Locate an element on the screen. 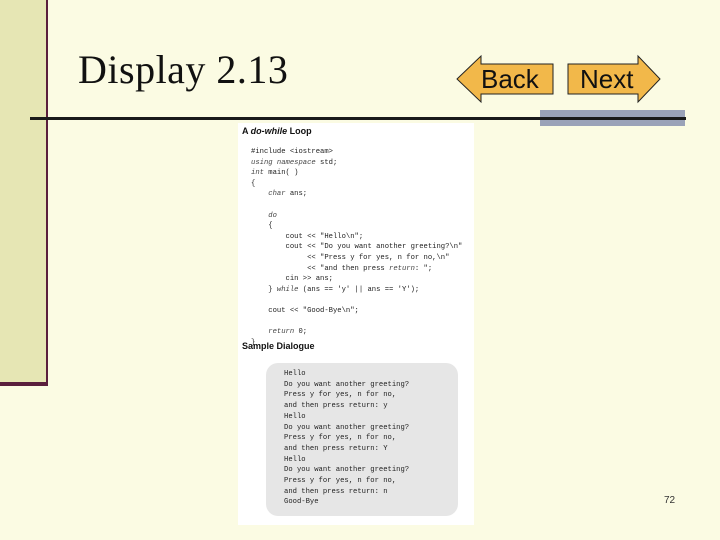 Image resolution: width=720 pixels, height=540 pixels. dialogue-line: Good-Bye is located at coordinates (301, 502).